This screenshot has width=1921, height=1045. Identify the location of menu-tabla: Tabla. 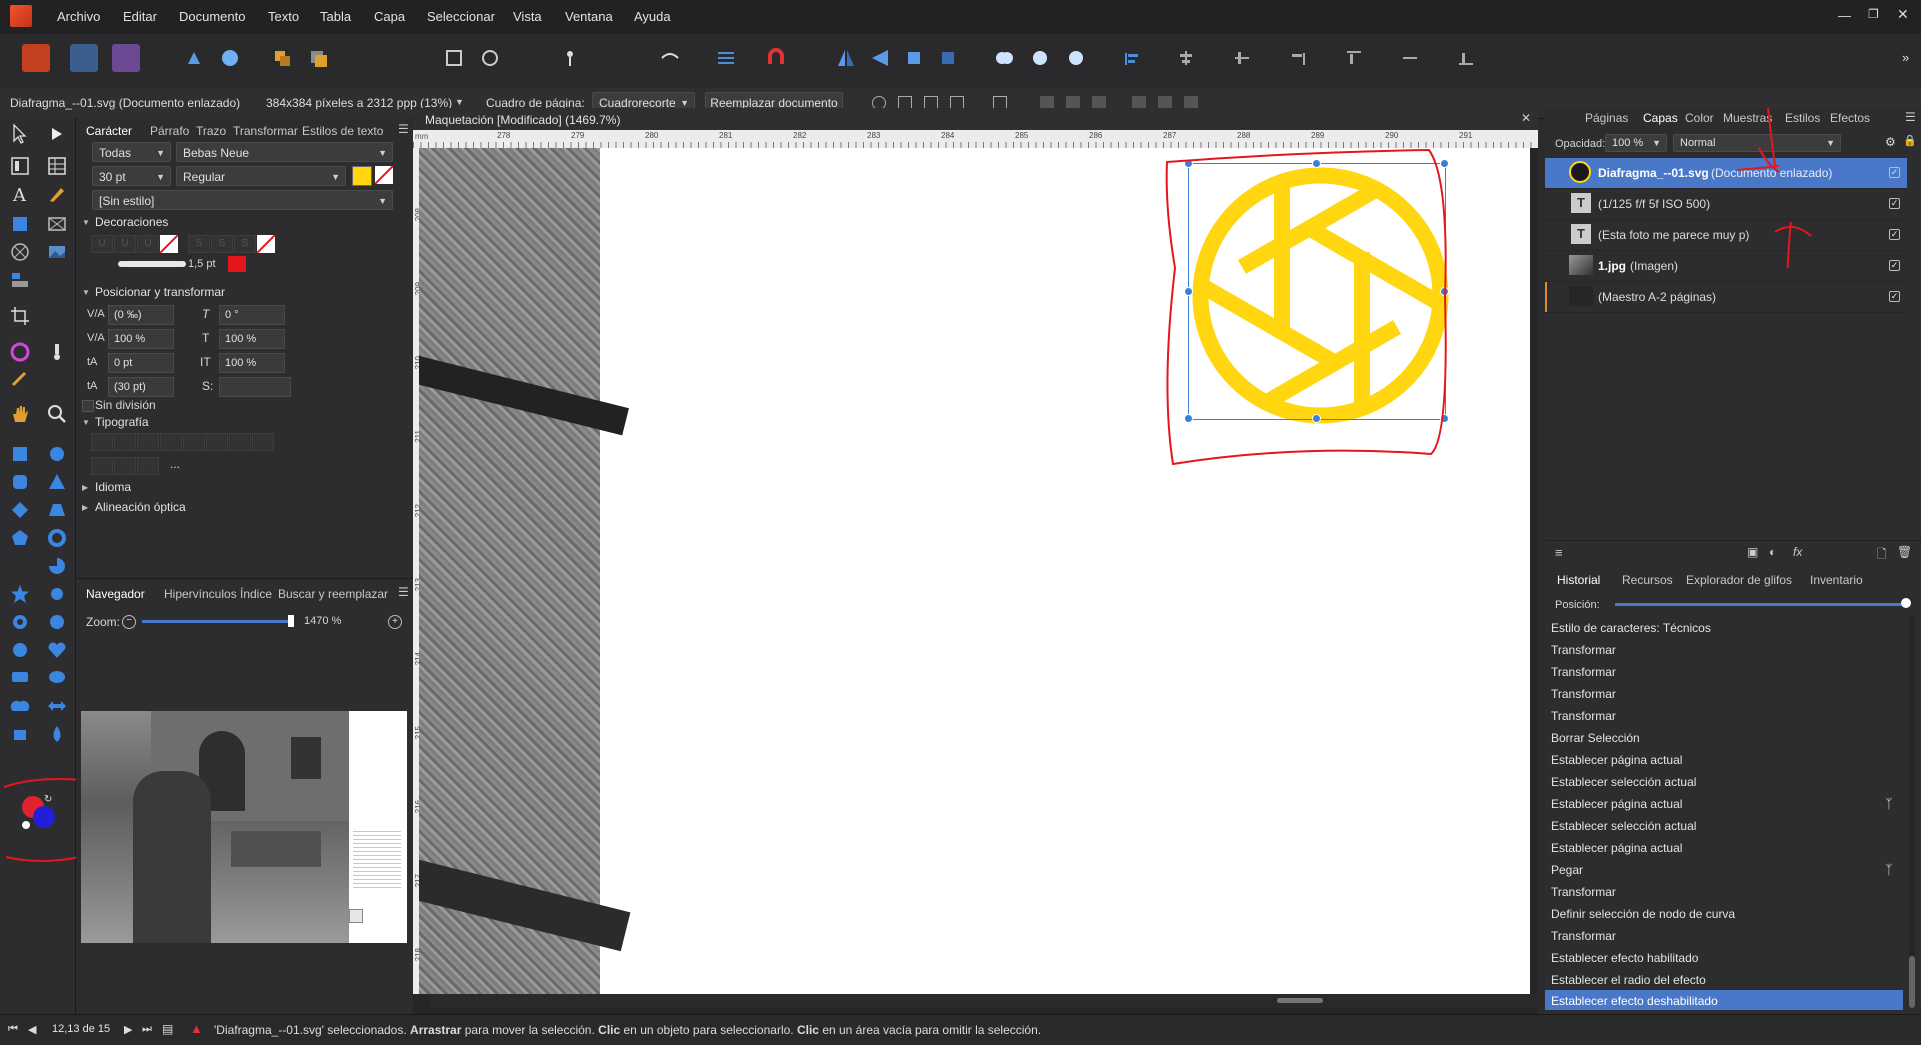
(335, 16).